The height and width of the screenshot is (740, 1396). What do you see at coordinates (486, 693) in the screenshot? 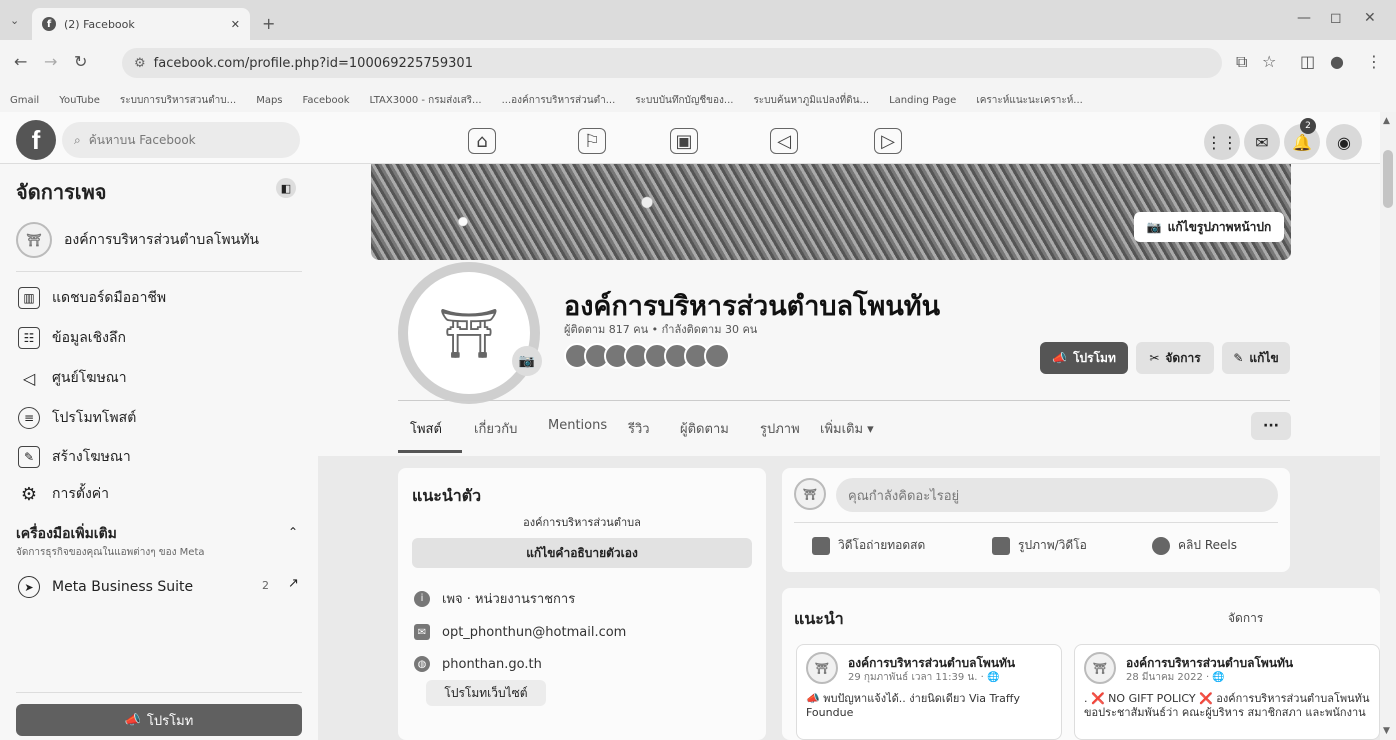
I see `promote-website-button: โปรโมทเว็บไซต์` at bounding box center [486, 693].